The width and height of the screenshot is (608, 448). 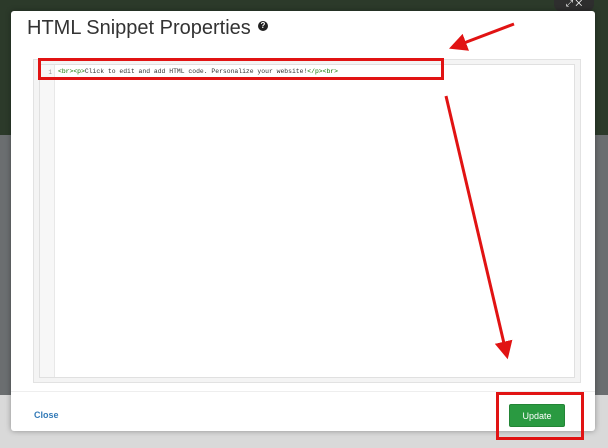 I want to click on annotation-arrow-to-update, so click(x=478, y=227).